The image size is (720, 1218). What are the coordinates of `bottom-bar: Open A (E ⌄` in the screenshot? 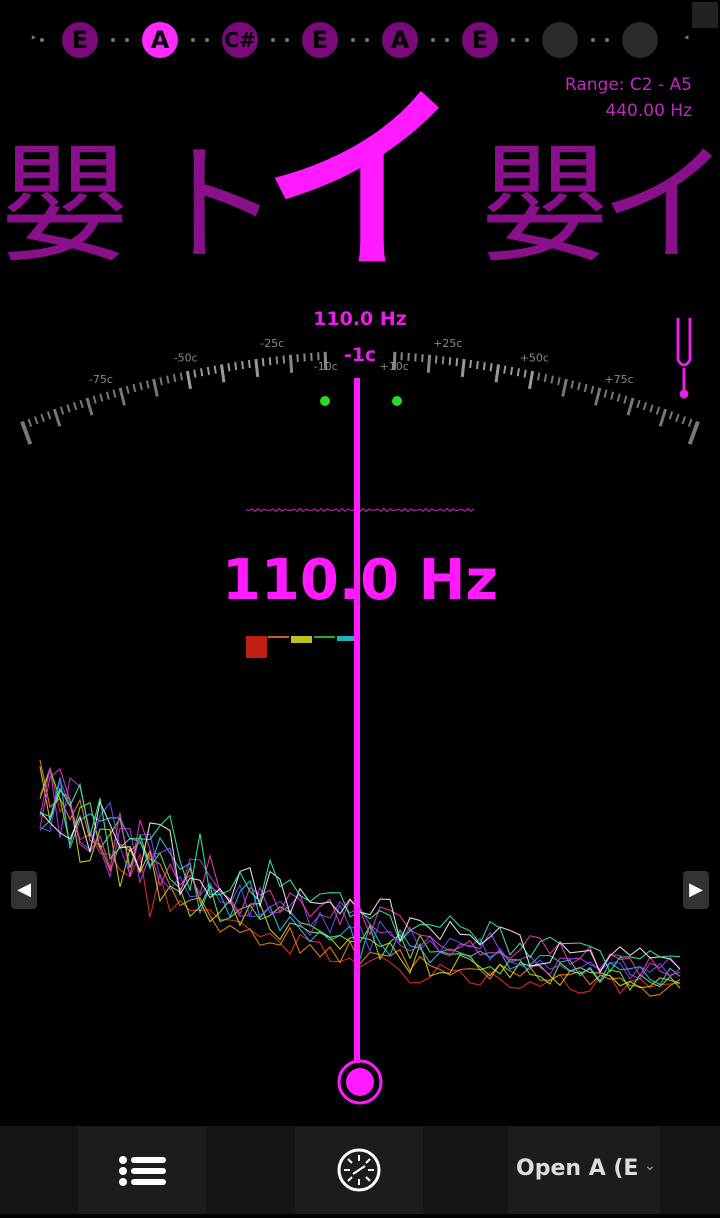 It's located at (360, 1170).